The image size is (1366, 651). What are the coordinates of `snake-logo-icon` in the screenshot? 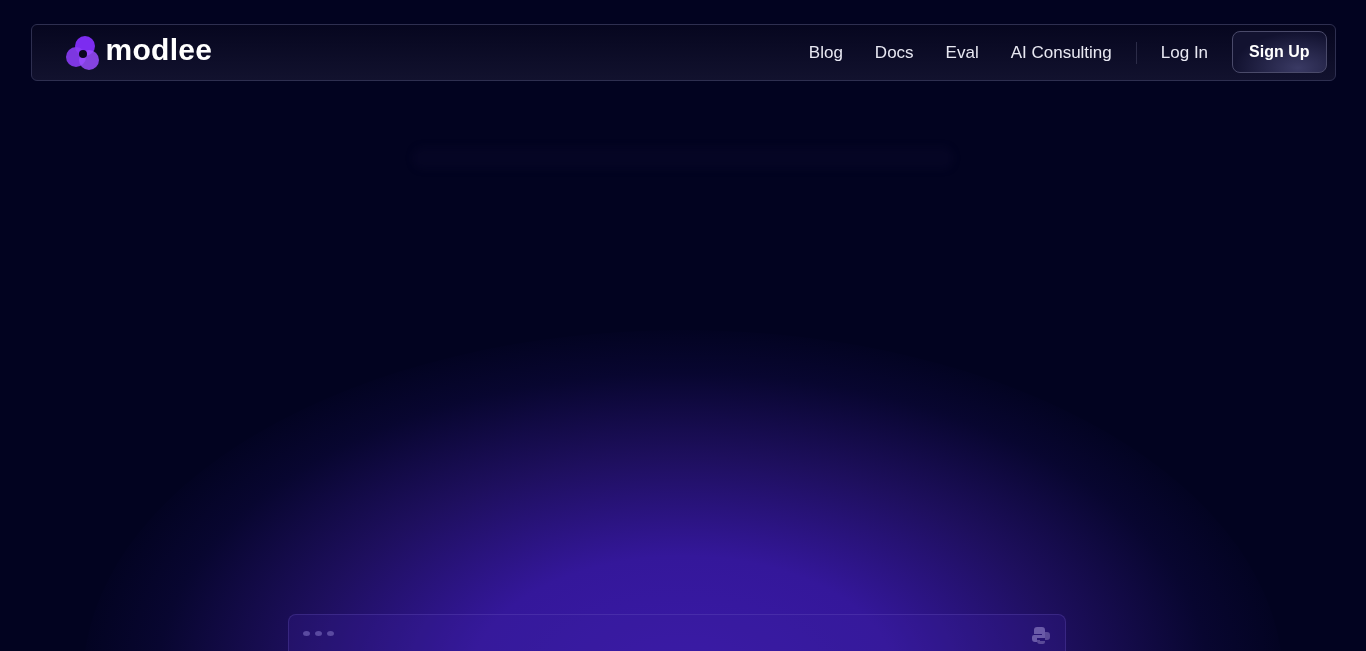 It's located at (1041, 635).